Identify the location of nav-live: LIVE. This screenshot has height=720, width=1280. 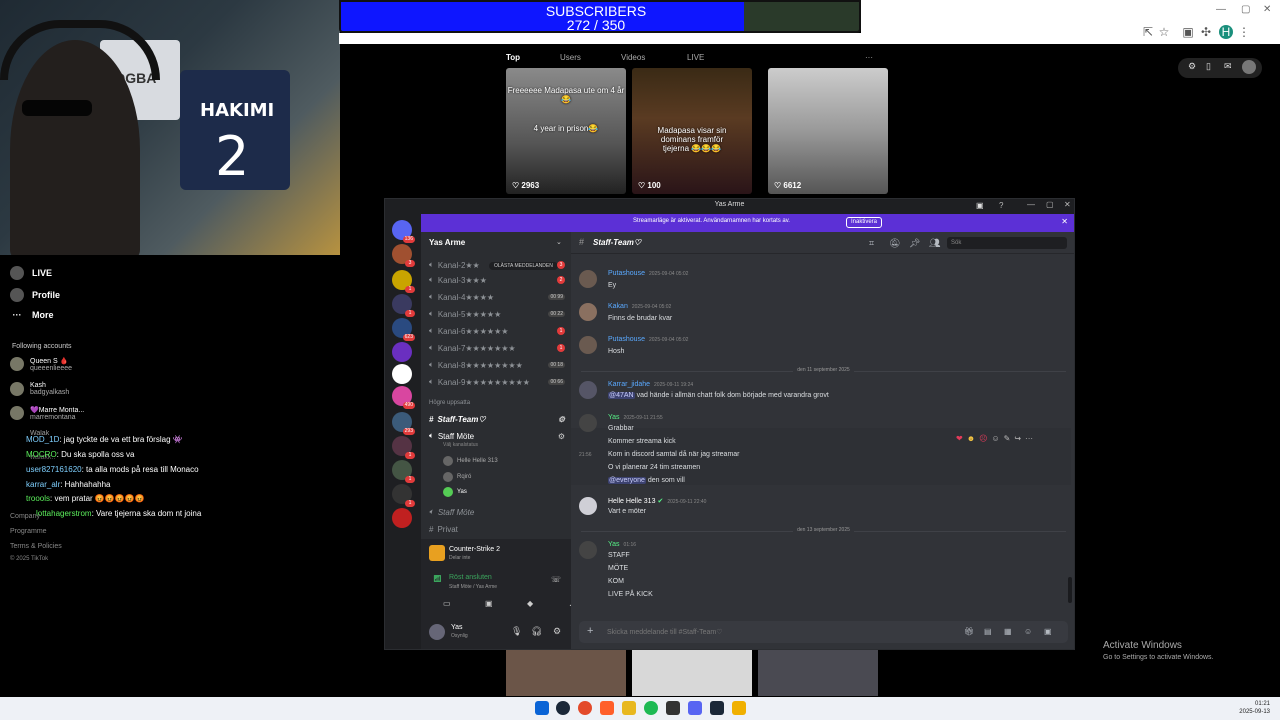
(31, 273).